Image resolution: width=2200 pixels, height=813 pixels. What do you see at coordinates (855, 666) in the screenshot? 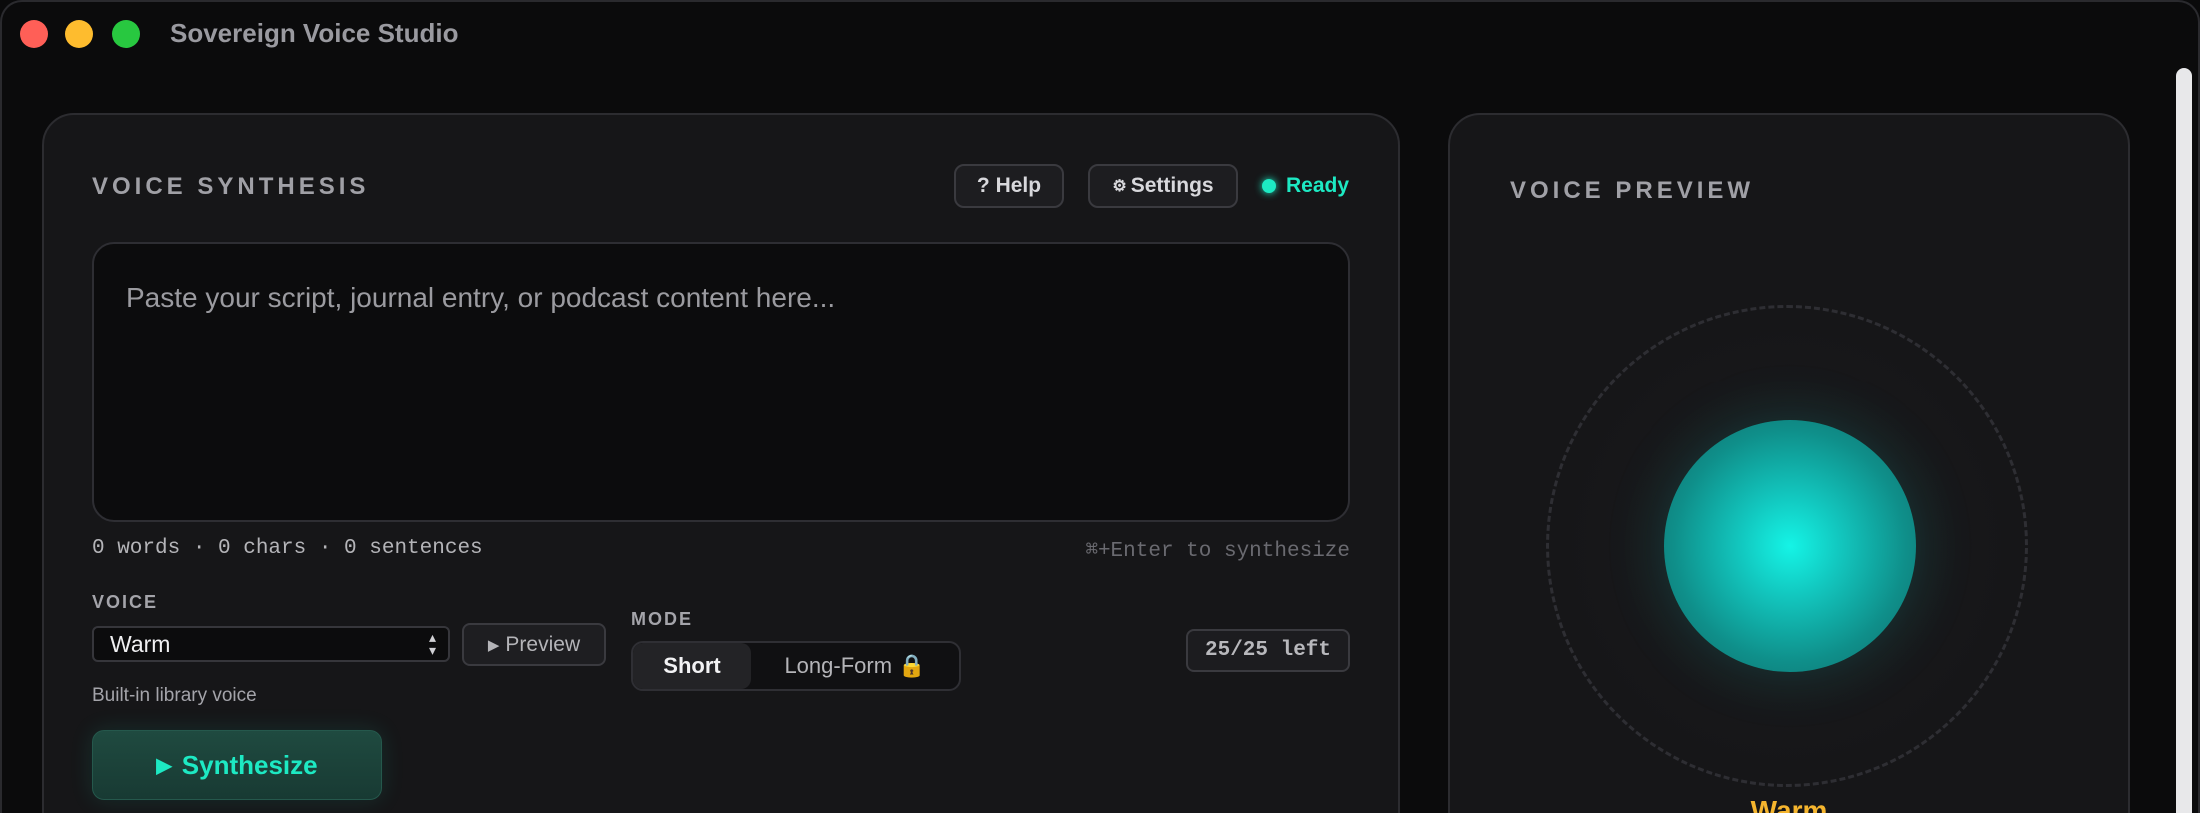
I see `mode-long-form-option: Long-Form 🔒` at bounding box center [855, 666].